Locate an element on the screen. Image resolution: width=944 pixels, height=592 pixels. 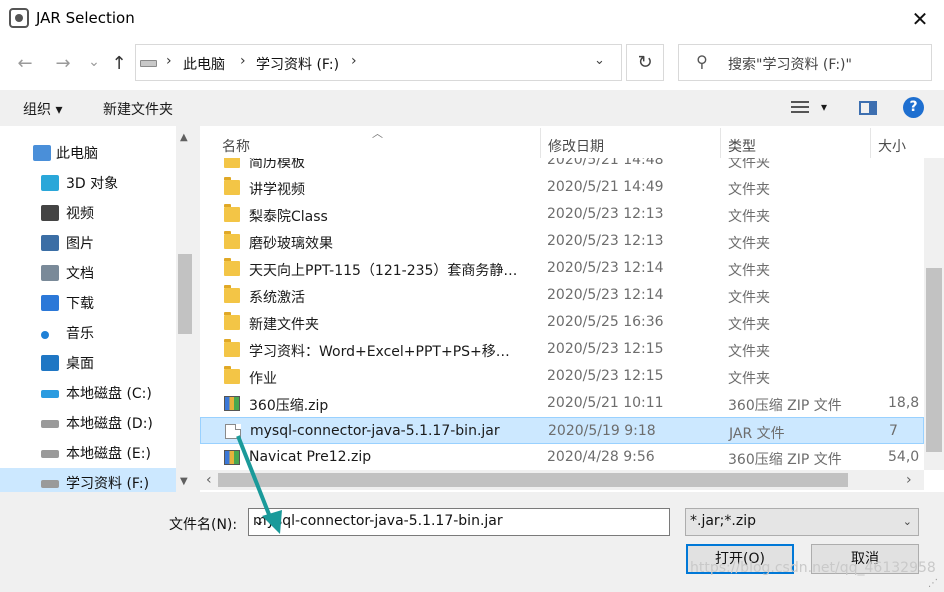
file-name: 梨泰院Class is located at coordinates (288, 217).